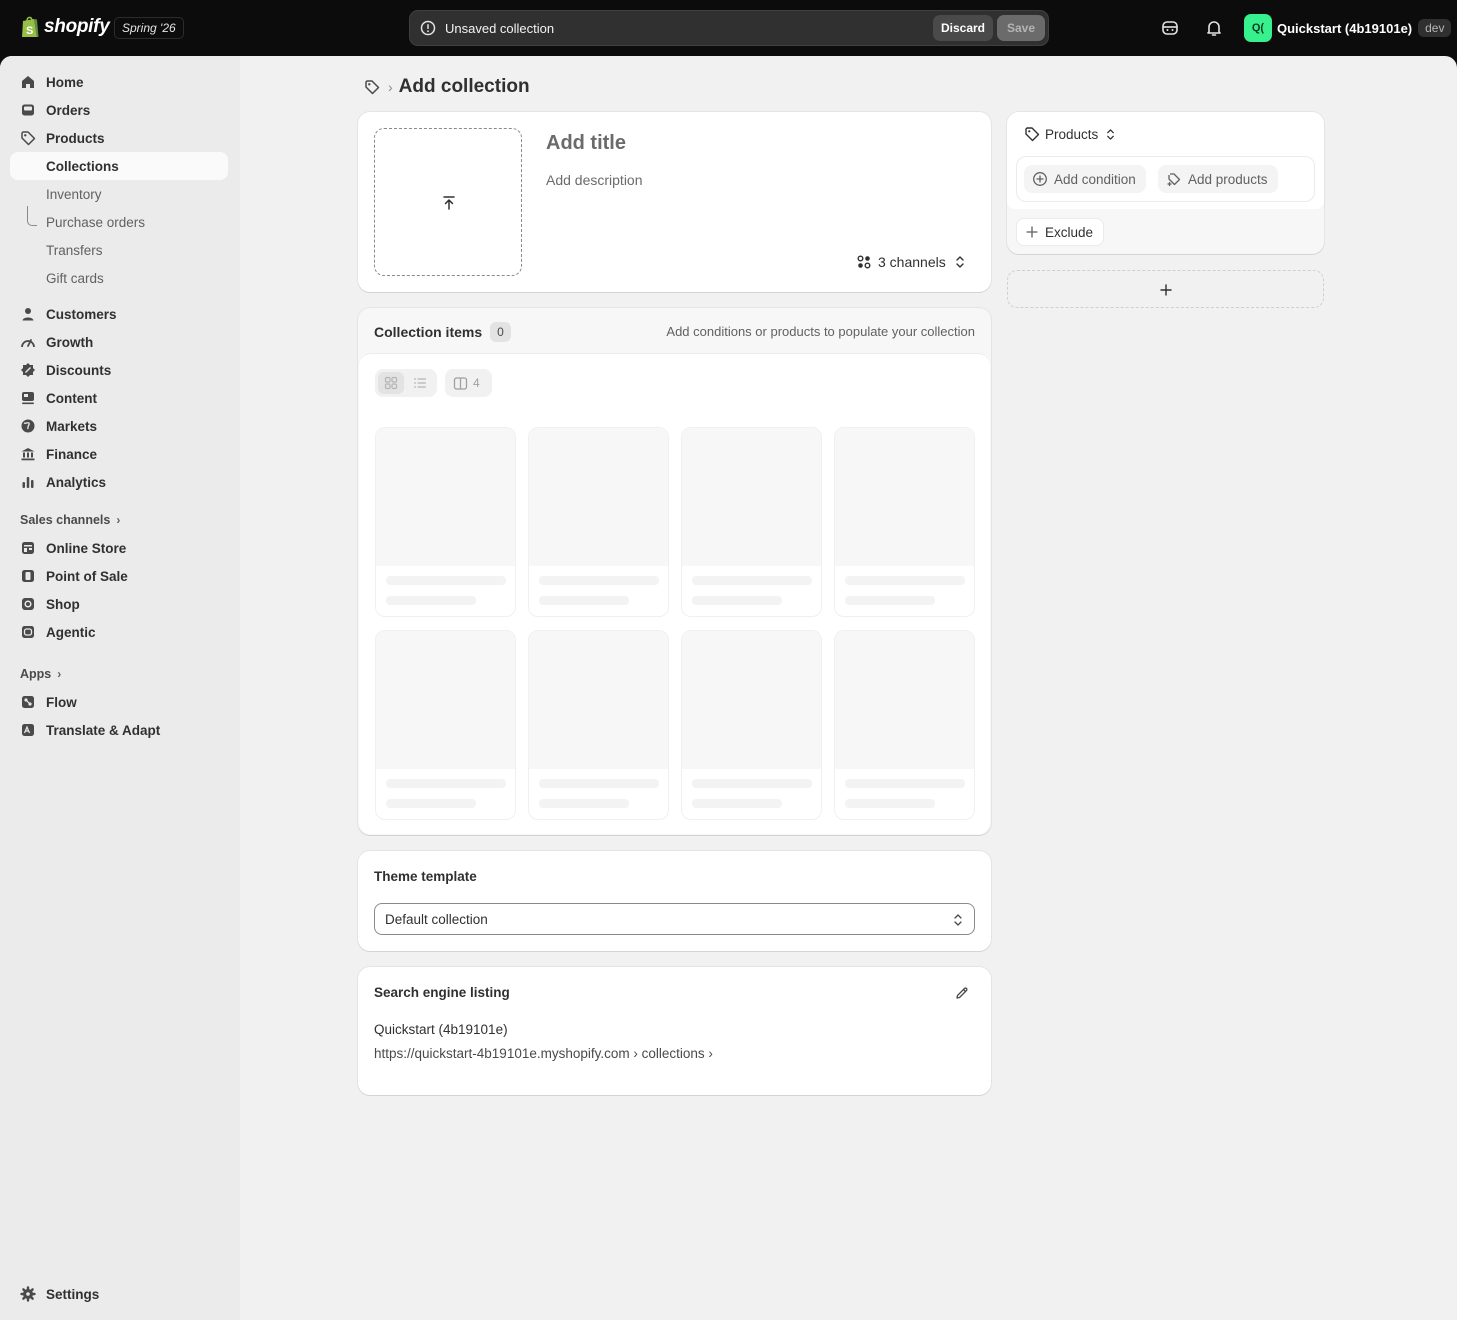 The image size is (1457, 1320). I want to click on columns-icon, so click(460, 383).